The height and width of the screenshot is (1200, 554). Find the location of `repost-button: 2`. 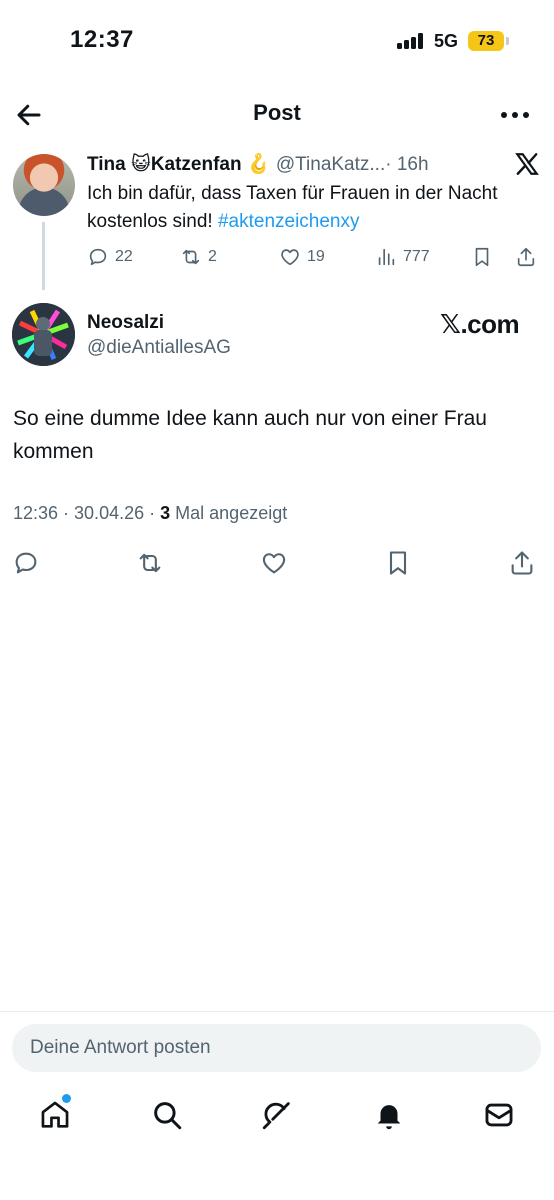

repost-button: 2 is located at coordinates (198, 257).